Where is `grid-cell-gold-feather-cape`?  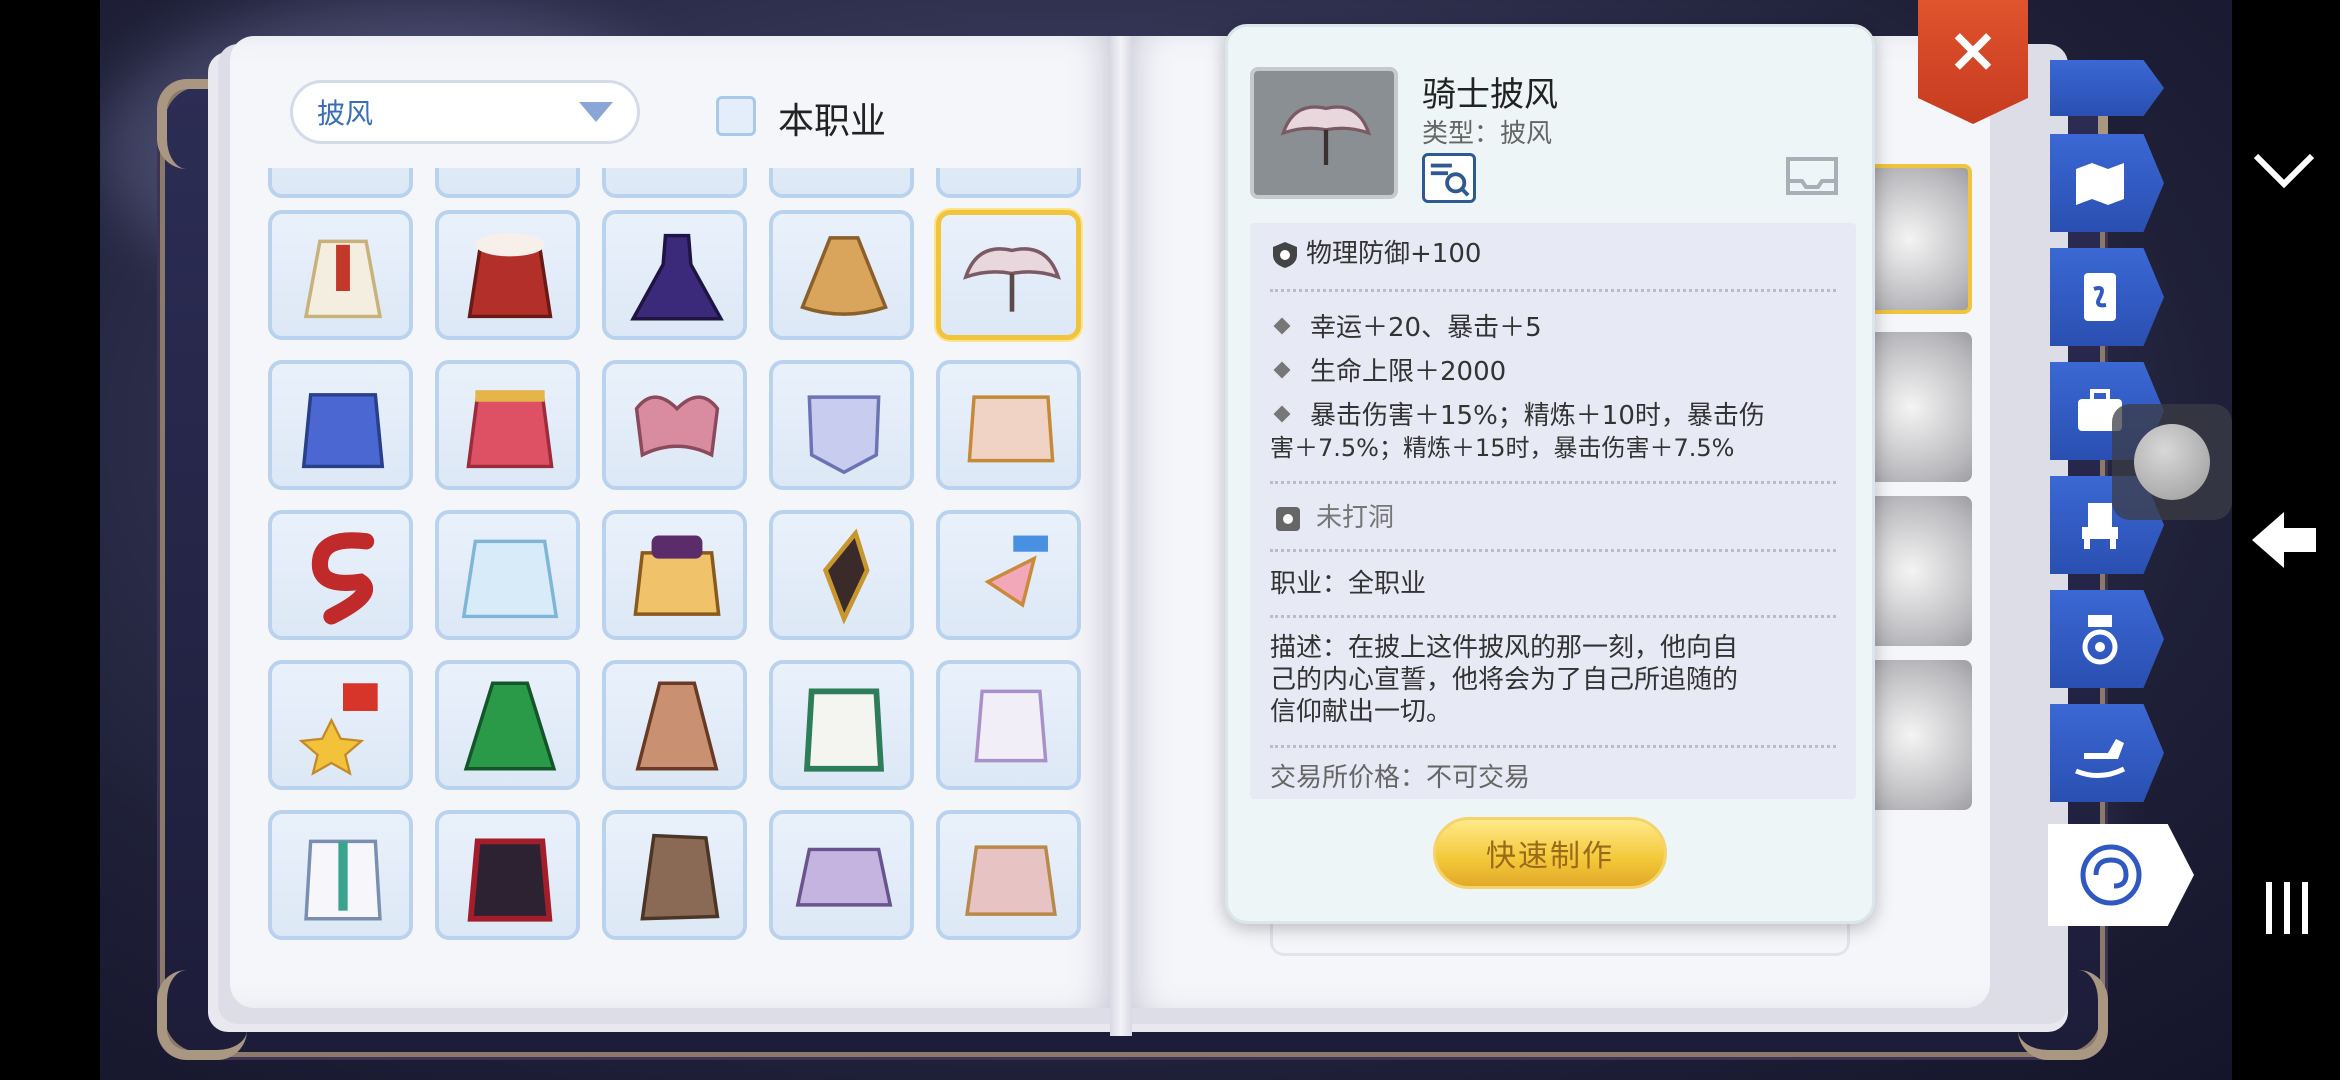 grid-cell-gold-feather-cape is located at coordinates (1008, 425).